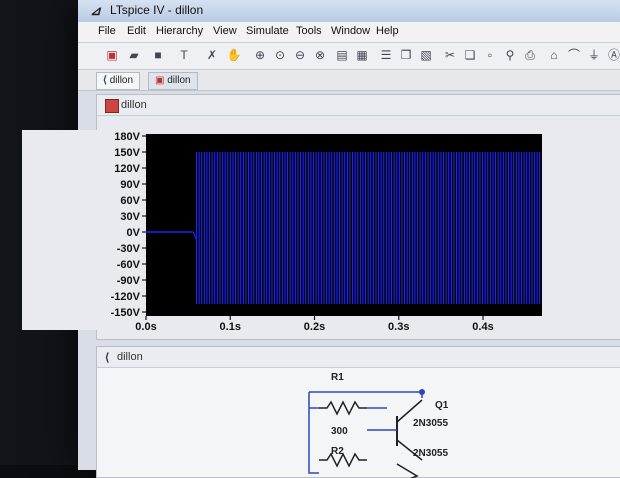 This screenshot has width=620, height=478. I want to click on ltspice-logo-icon: ⊿, so click(95, 10).